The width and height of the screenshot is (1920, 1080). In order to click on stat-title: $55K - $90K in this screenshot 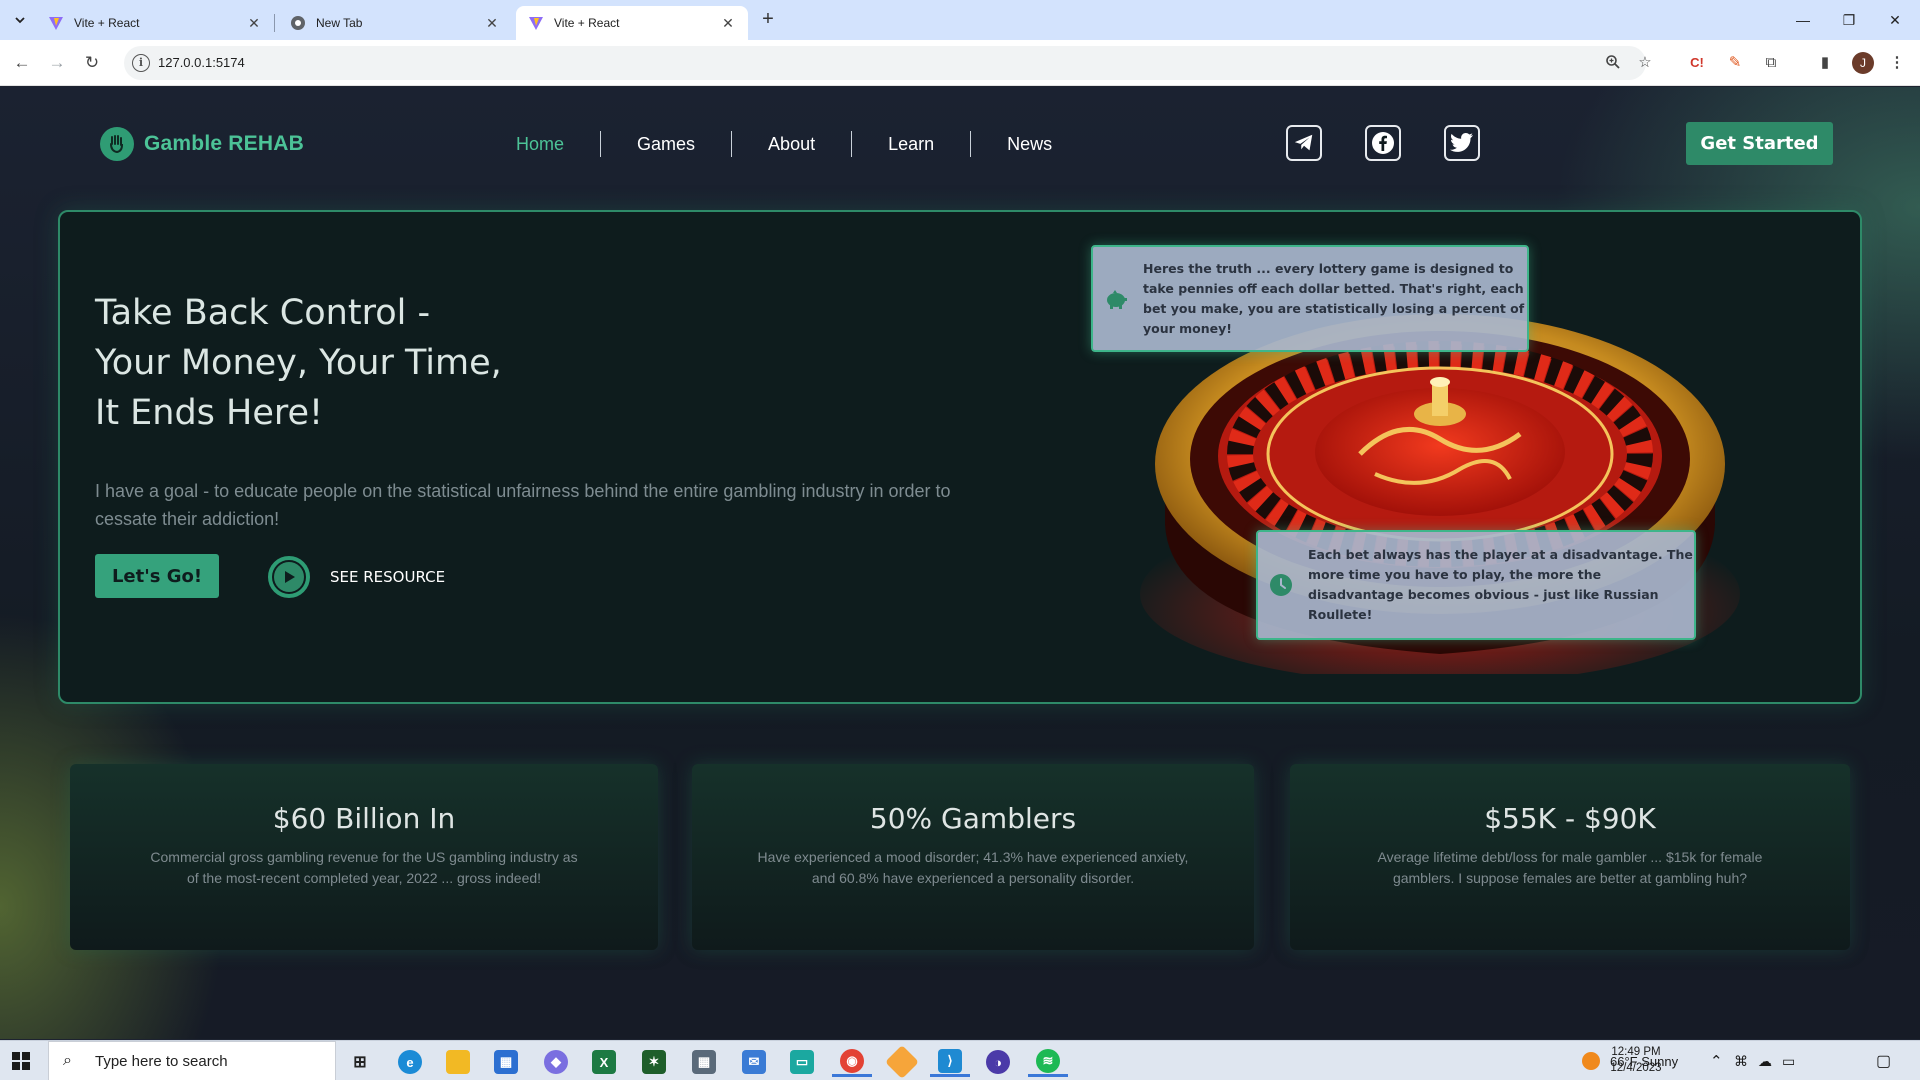, I will do `click(1570, 818)`.